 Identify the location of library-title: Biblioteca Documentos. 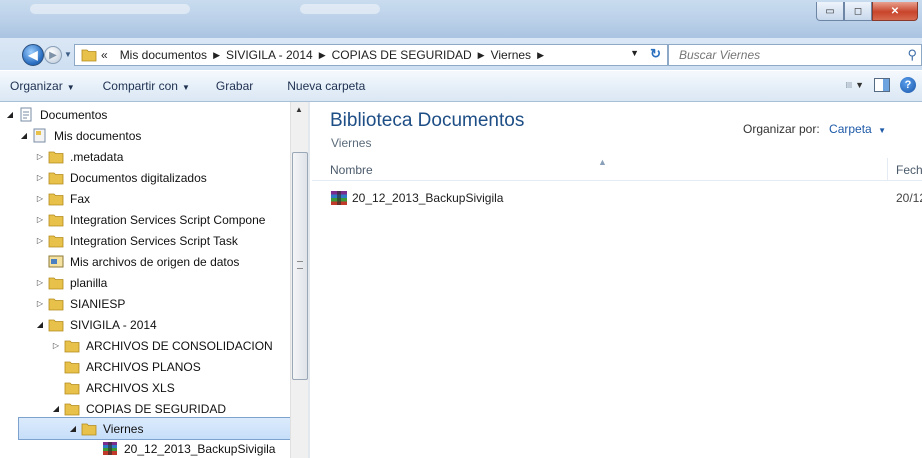
(427, 120).